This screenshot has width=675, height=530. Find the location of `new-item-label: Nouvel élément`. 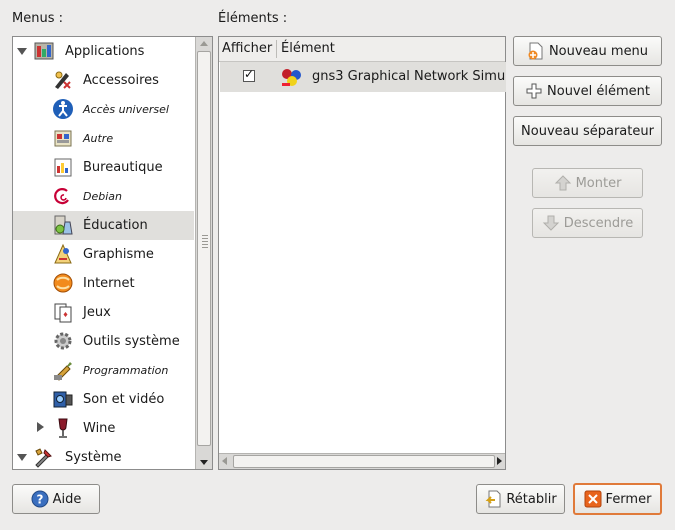

new-item-label: Nouvel élément is located at coordinates (598, 91).